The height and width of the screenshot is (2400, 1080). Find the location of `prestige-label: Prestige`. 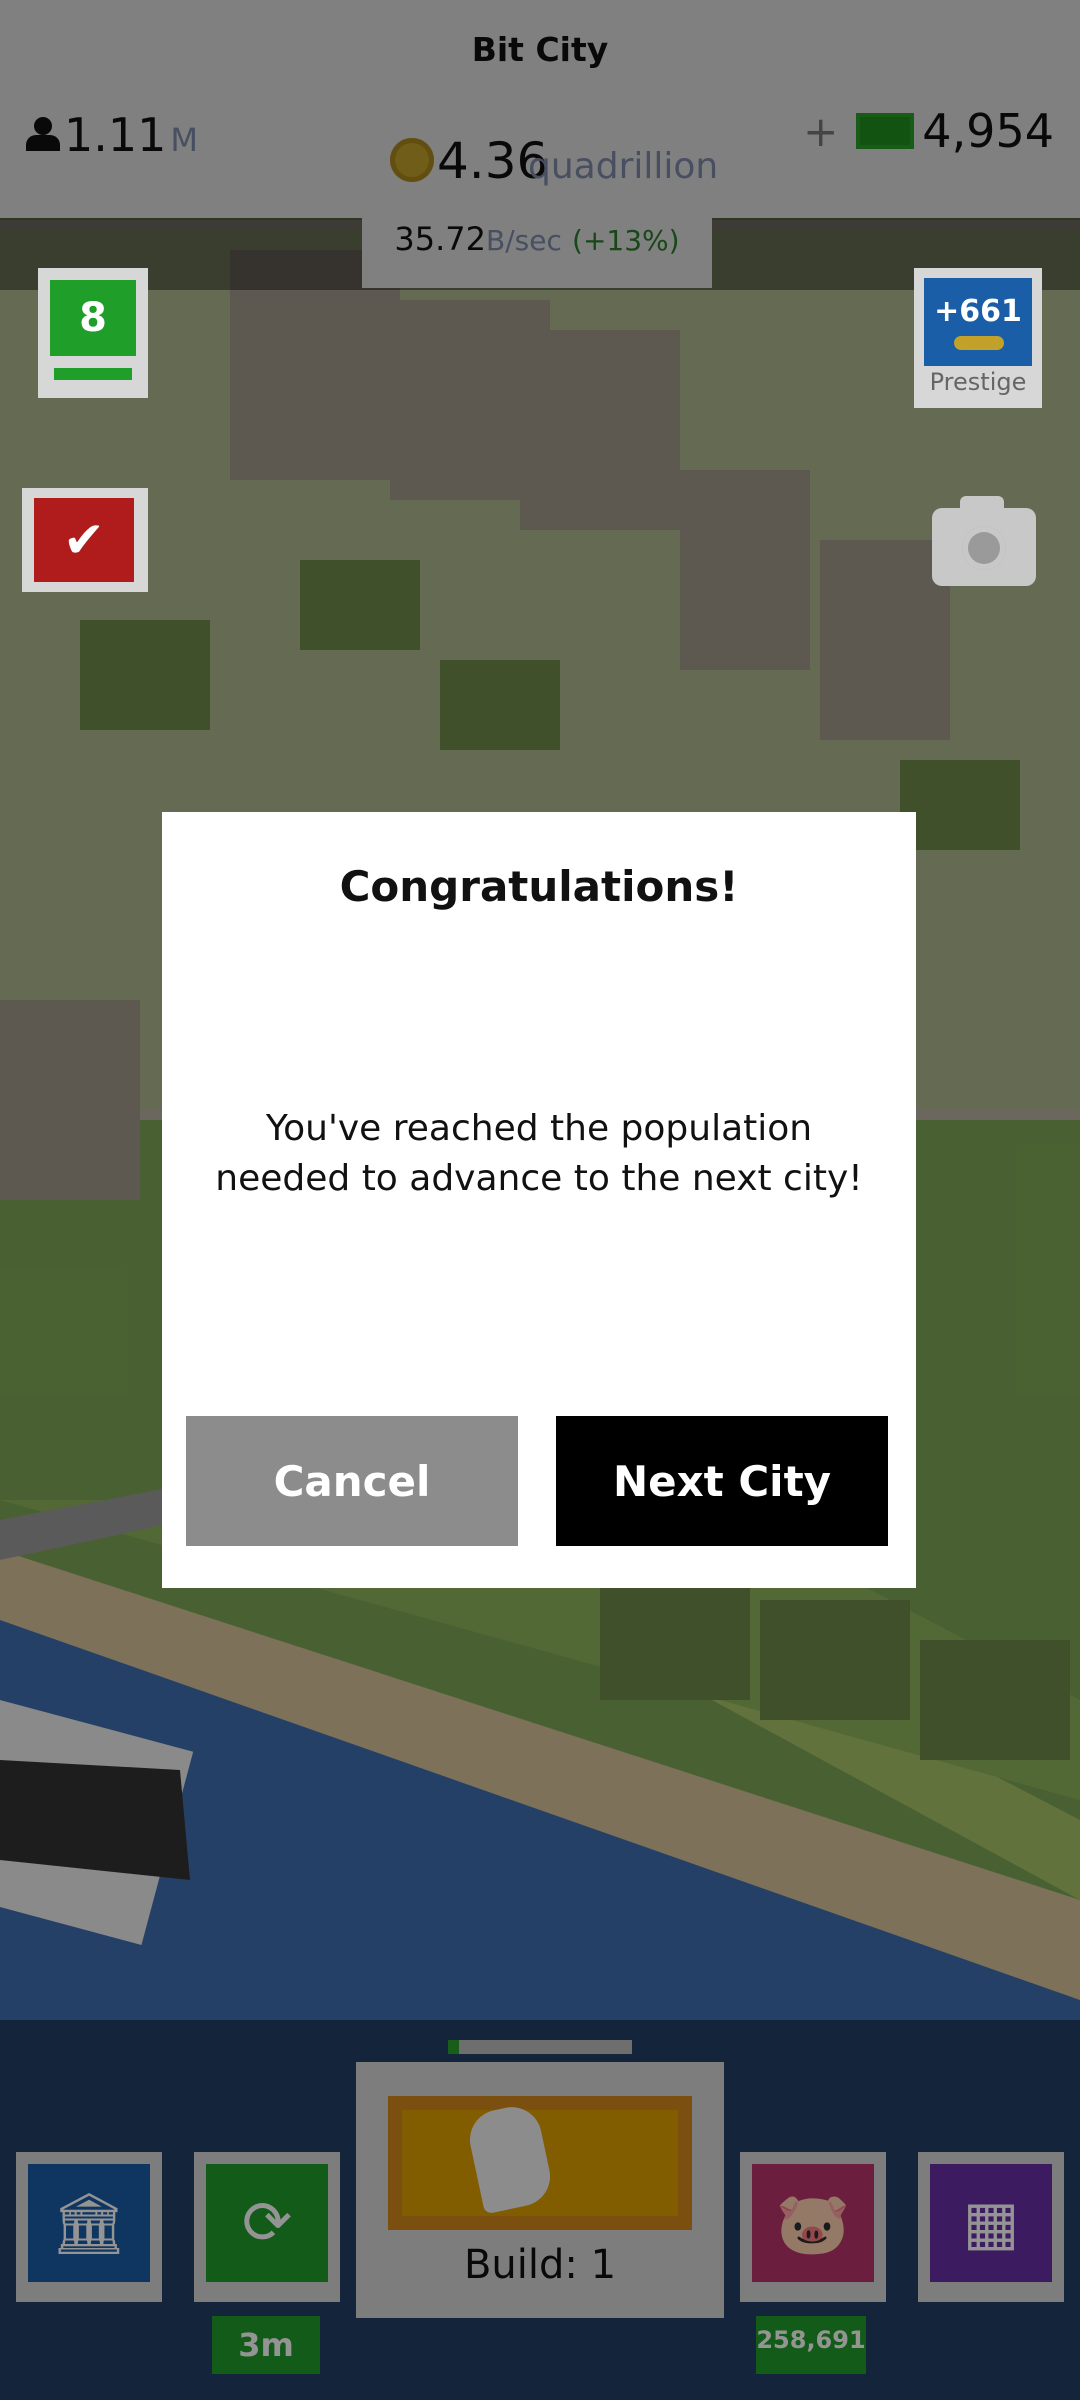

prestige-label: Prestige is located at coordinates (978, 382).